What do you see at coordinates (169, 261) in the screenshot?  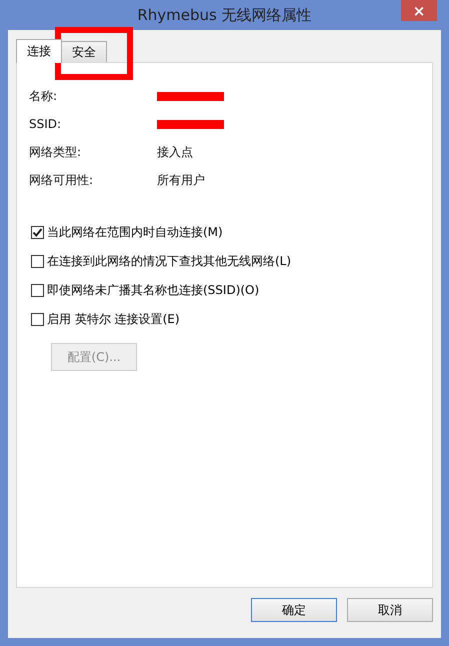 I see `checkbox-label: 在连接到此网络的情况下查找其他无线网络(L)` at bounding box center [169, 261].